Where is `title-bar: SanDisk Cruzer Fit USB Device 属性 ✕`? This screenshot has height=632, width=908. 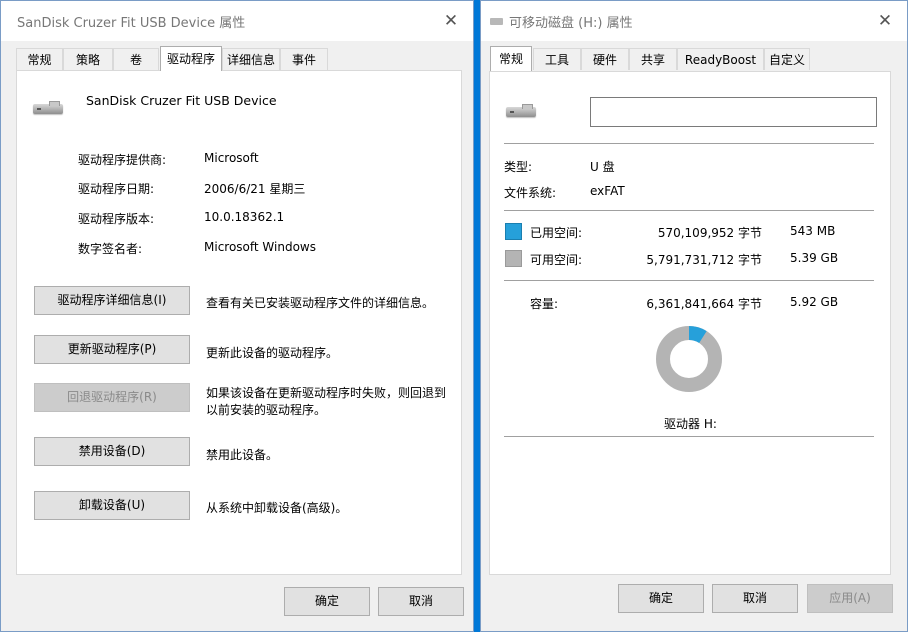 title-bar: SanDisk Cruzer Fit USB Device 属性 ✕ is located at coordinates (237, 21).